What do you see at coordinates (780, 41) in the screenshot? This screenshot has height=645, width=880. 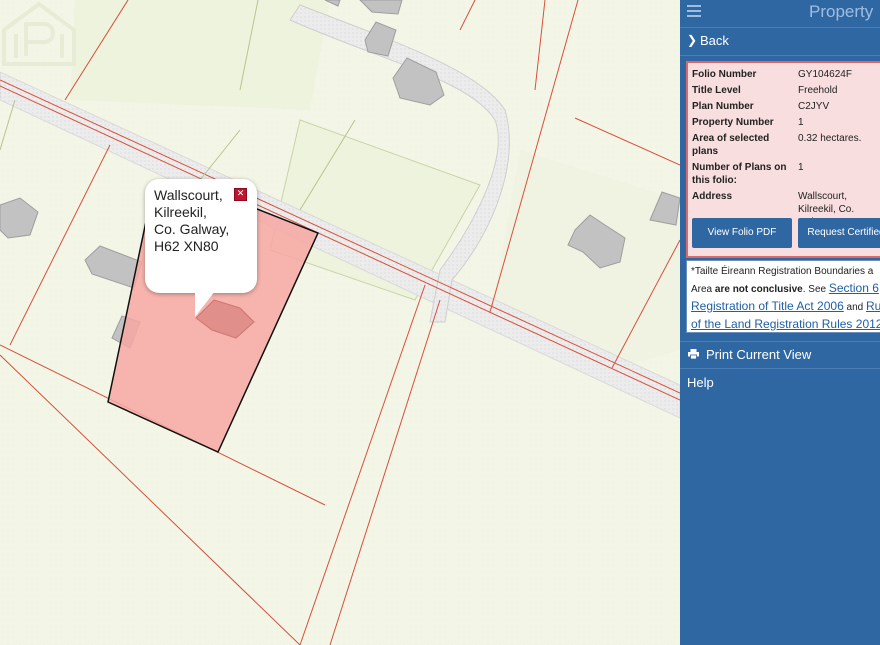 I see `back-button: ❯ Back` at bounding box center [780, 41].